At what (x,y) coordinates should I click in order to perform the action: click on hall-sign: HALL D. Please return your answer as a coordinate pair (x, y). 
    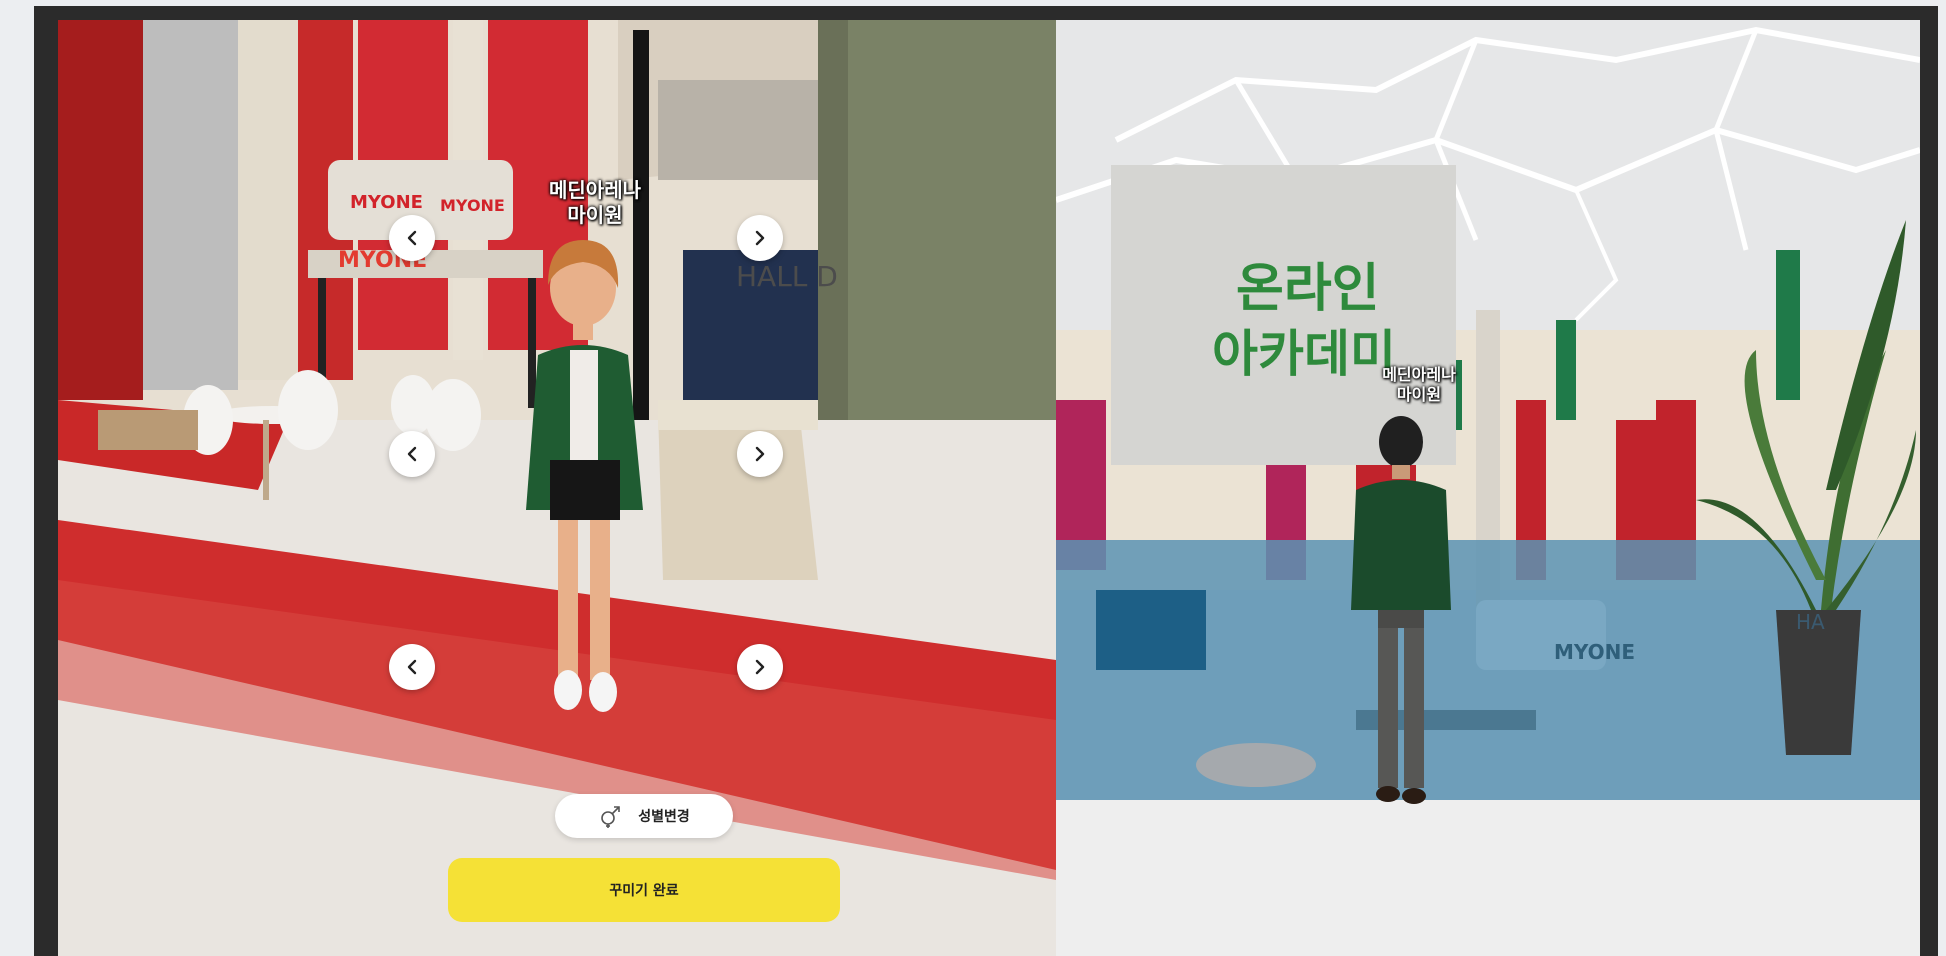
    Looking at the image, I should click on (787, 276).